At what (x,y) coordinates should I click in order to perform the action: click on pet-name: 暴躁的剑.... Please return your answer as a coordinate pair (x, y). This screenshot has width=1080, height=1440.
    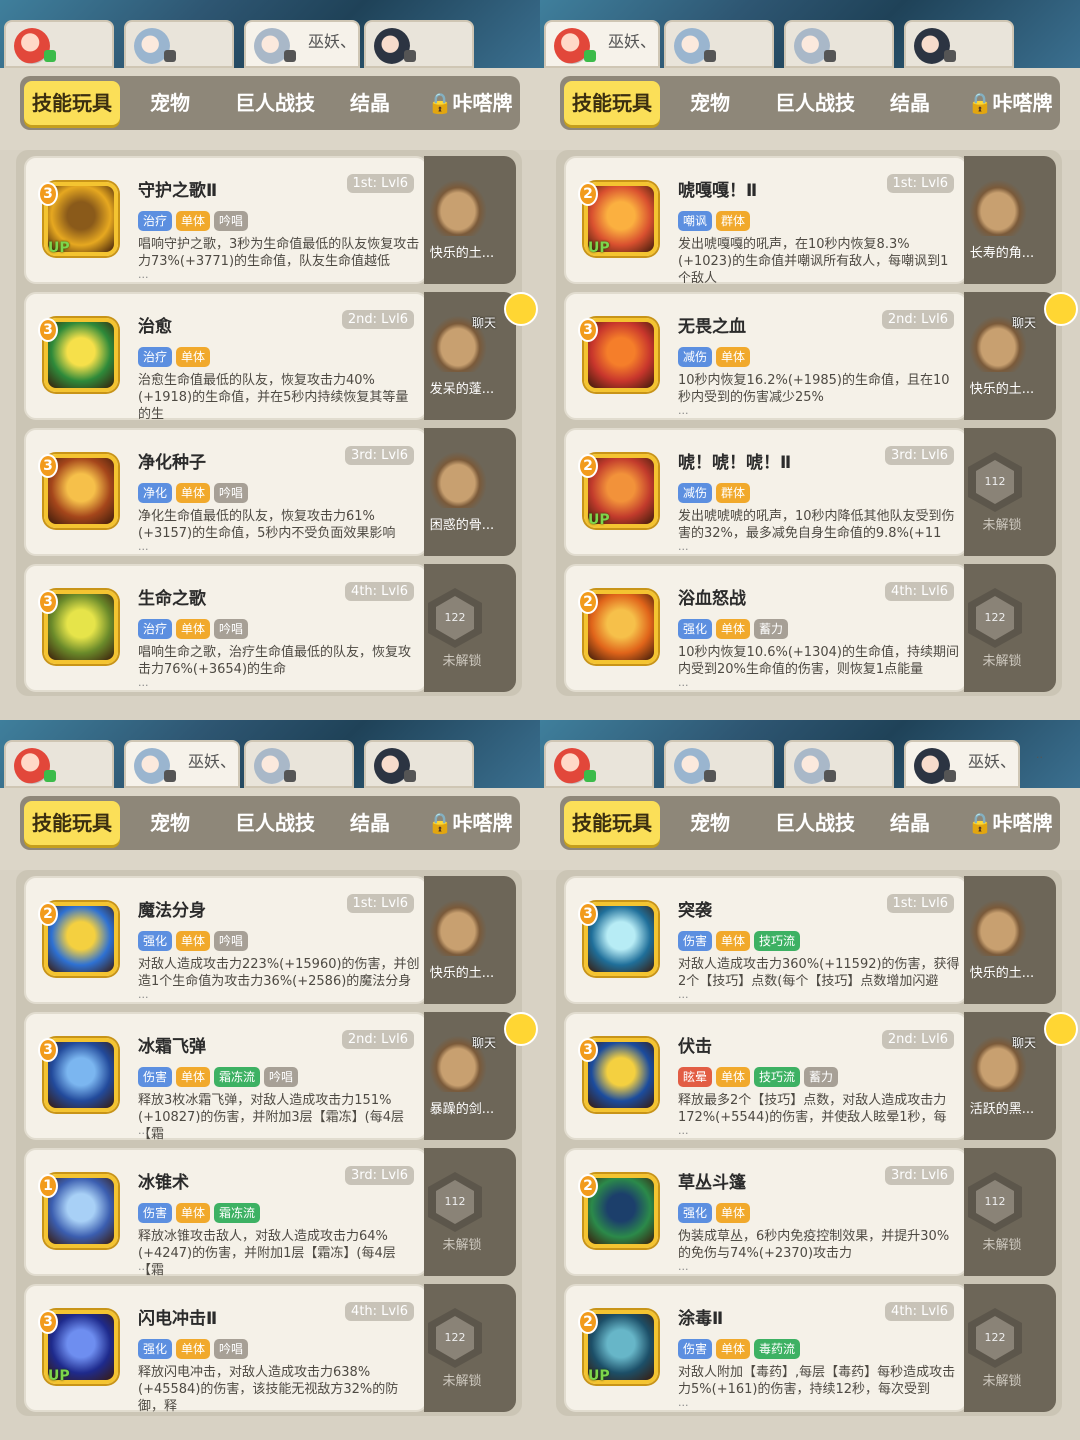
    Looking at the image, I should click on (462, 1109).